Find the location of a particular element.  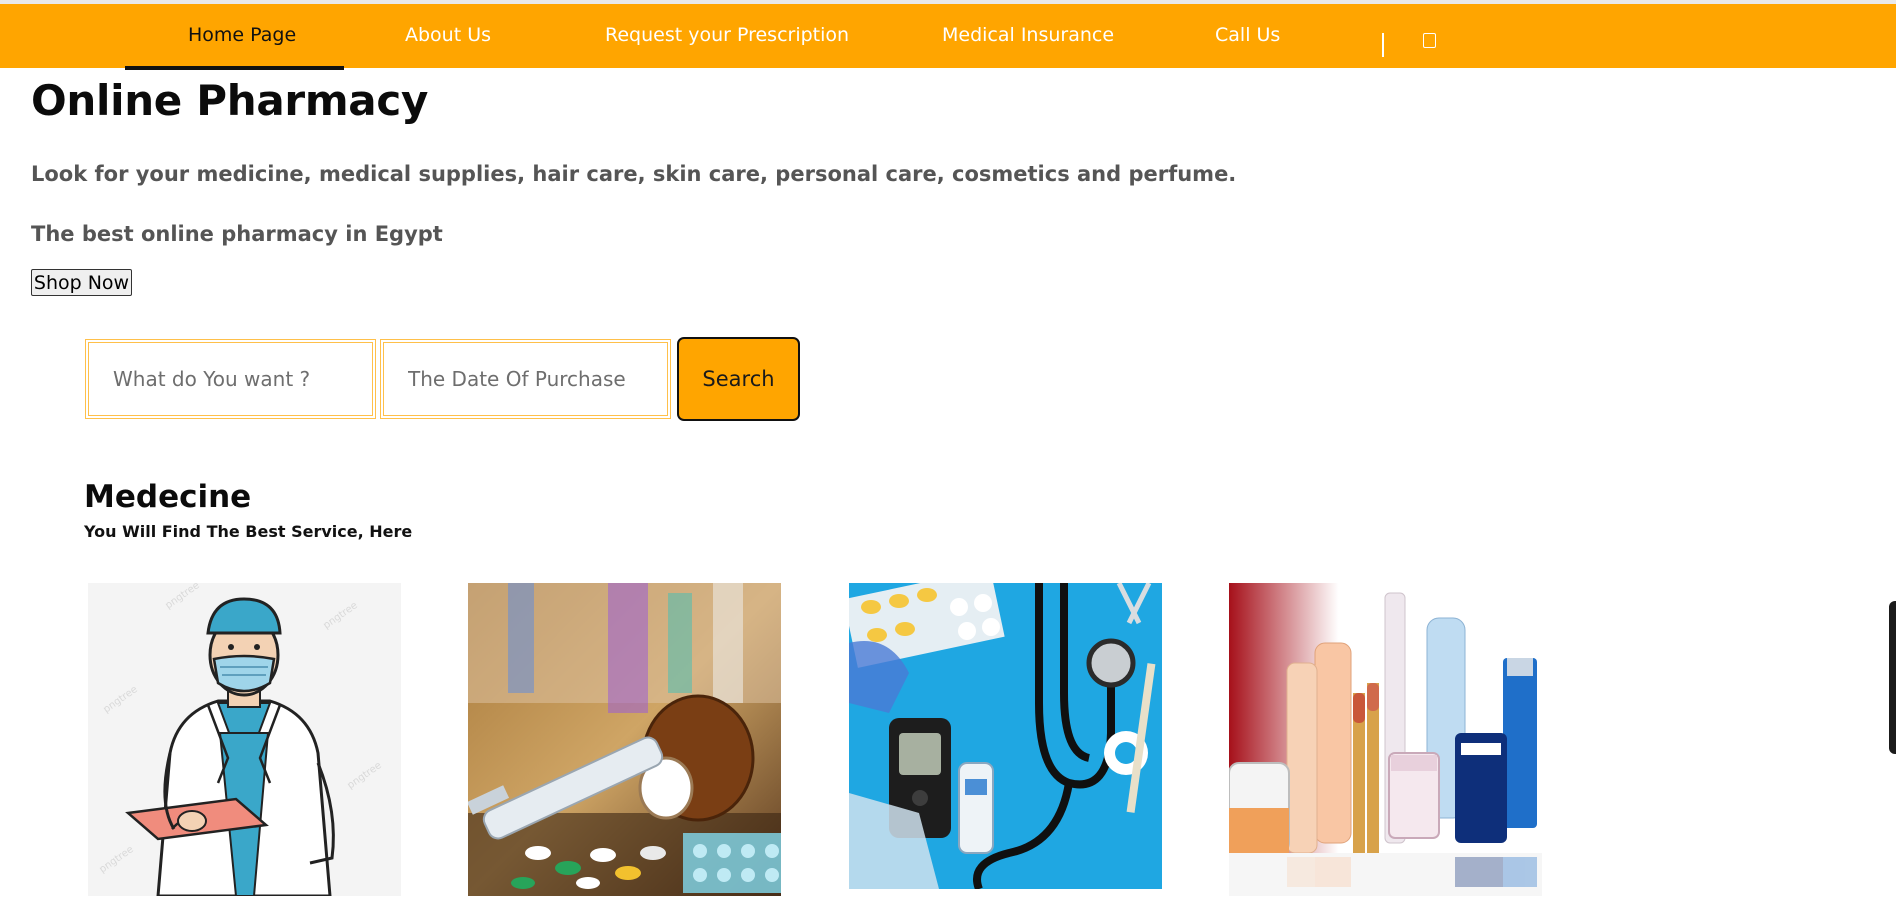

nav-item-call-us: Call Us is located at coordinates (1247, 36).